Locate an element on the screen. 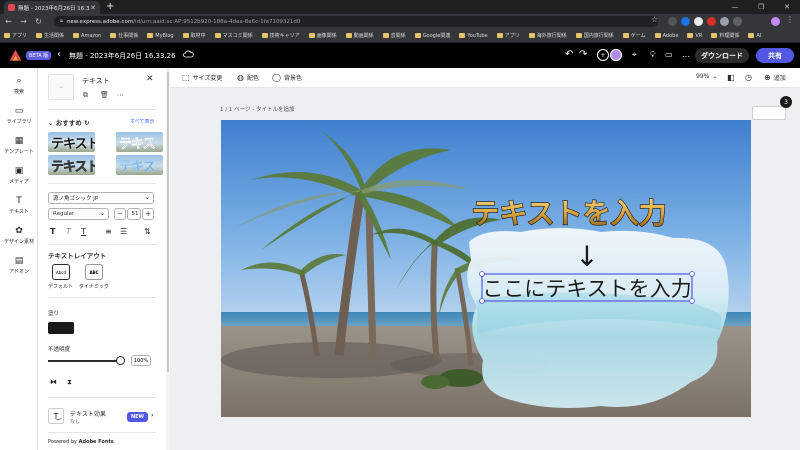  panel-close-icon: ✕ is located at coordinates (150, 79).